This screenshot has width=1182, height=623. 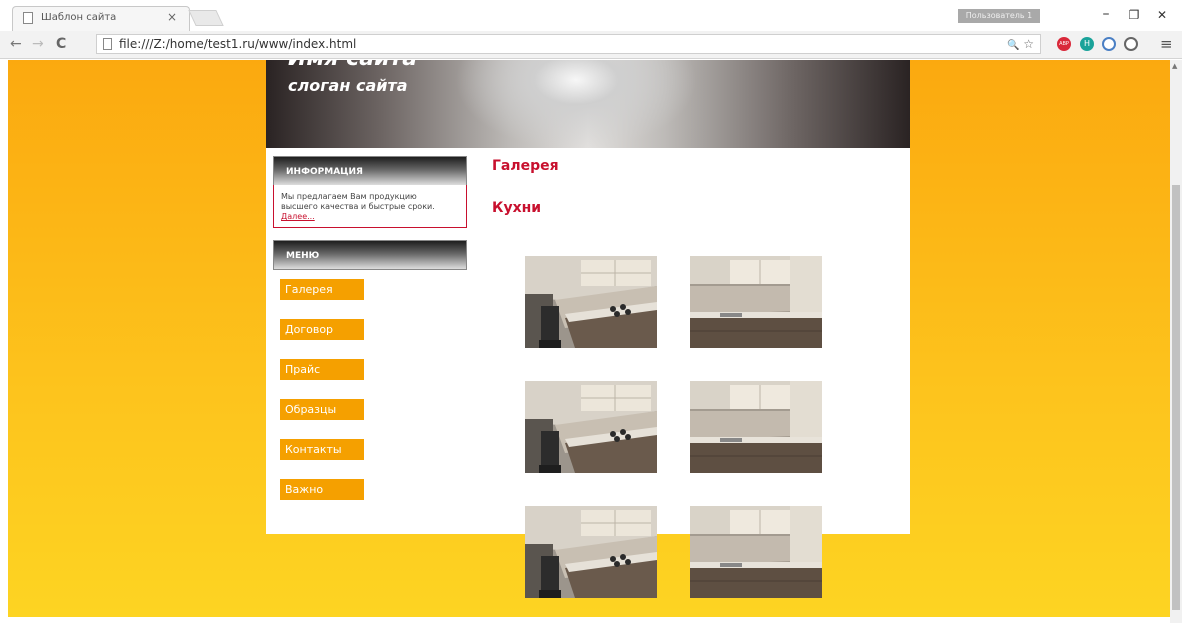 What do you see at coordinates (324, 172) in the screenshot?
I see `info-heading-text: информация` at bounding box center [324, 172].